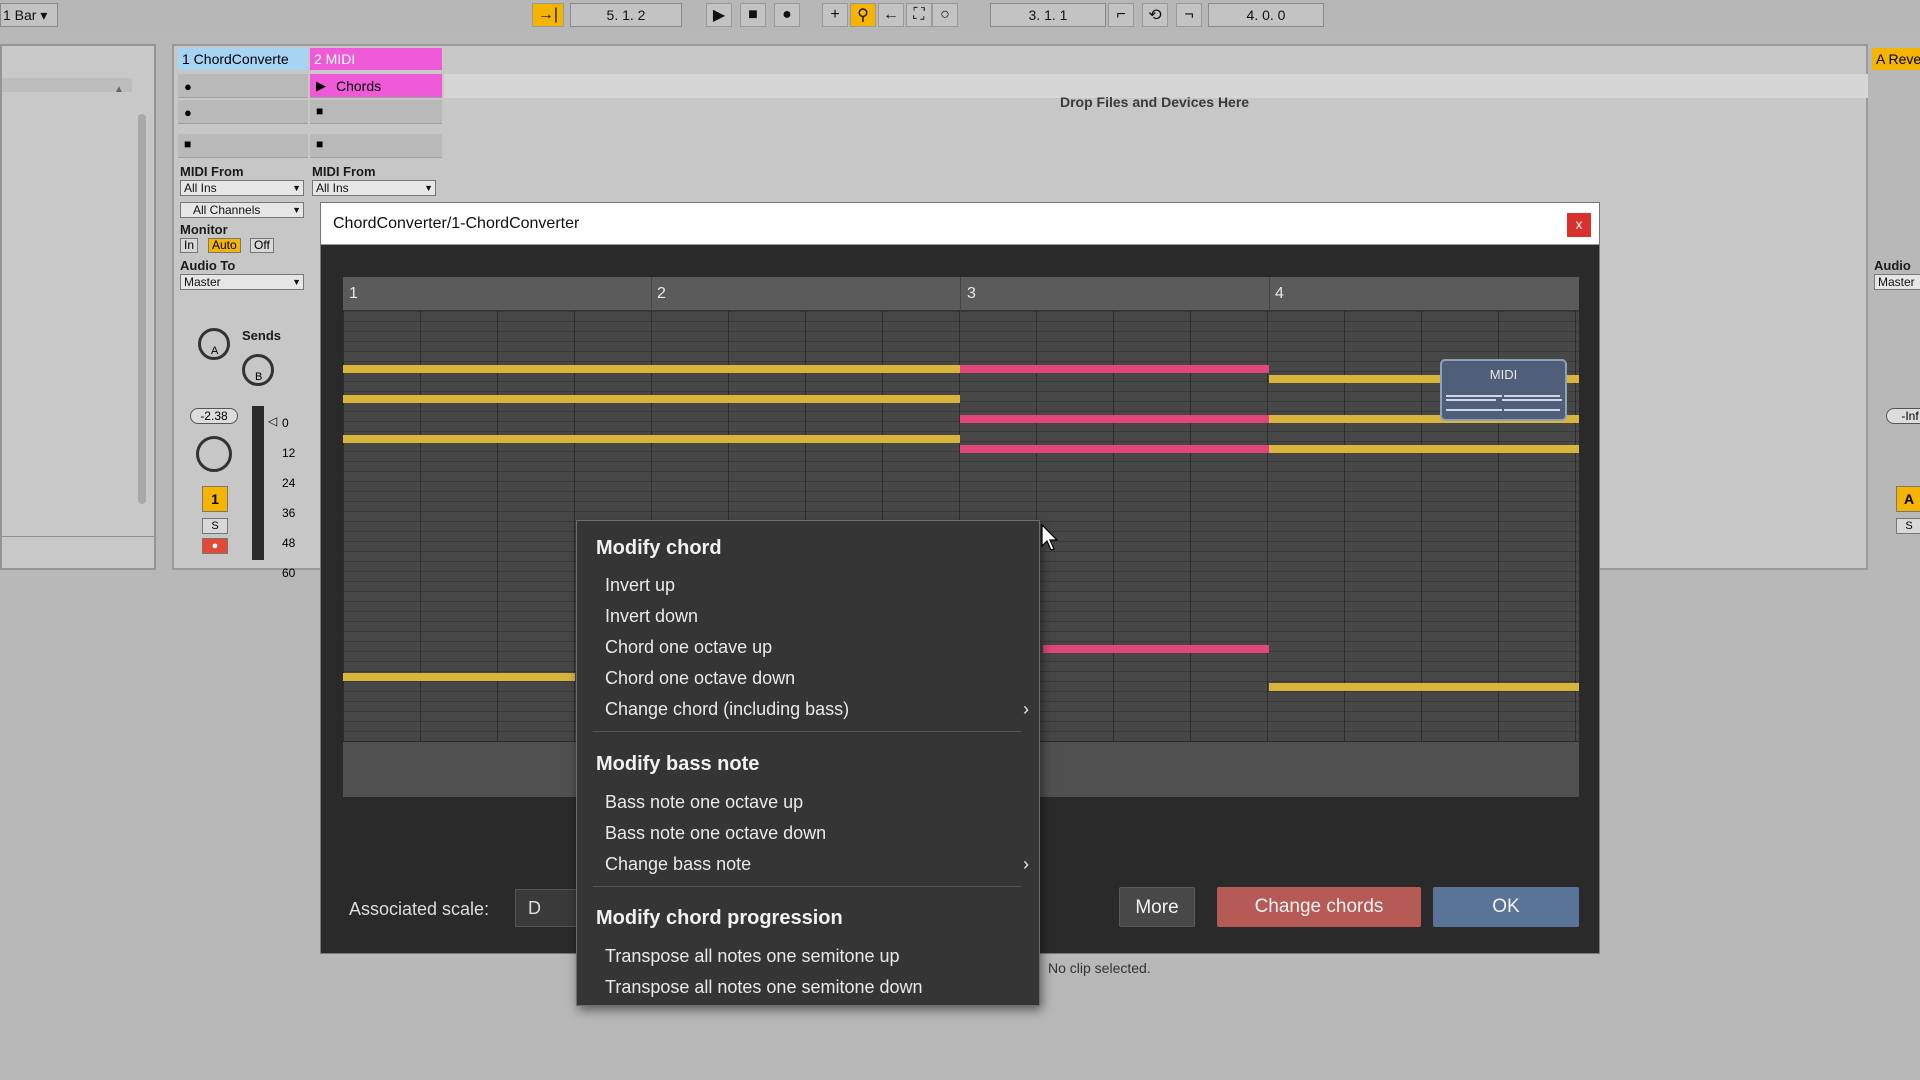 Image resolution: width=1920 pixels, height=1080 pixels. I want to click on clip-slot: ■, so click(376, 112).